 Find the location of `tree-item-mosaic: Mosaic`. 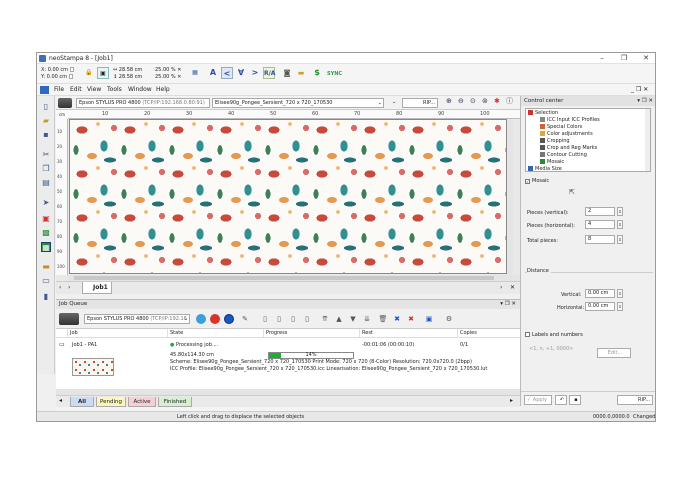

tree-item-mosaic: Mosaic is located at coordinates (552, 162).